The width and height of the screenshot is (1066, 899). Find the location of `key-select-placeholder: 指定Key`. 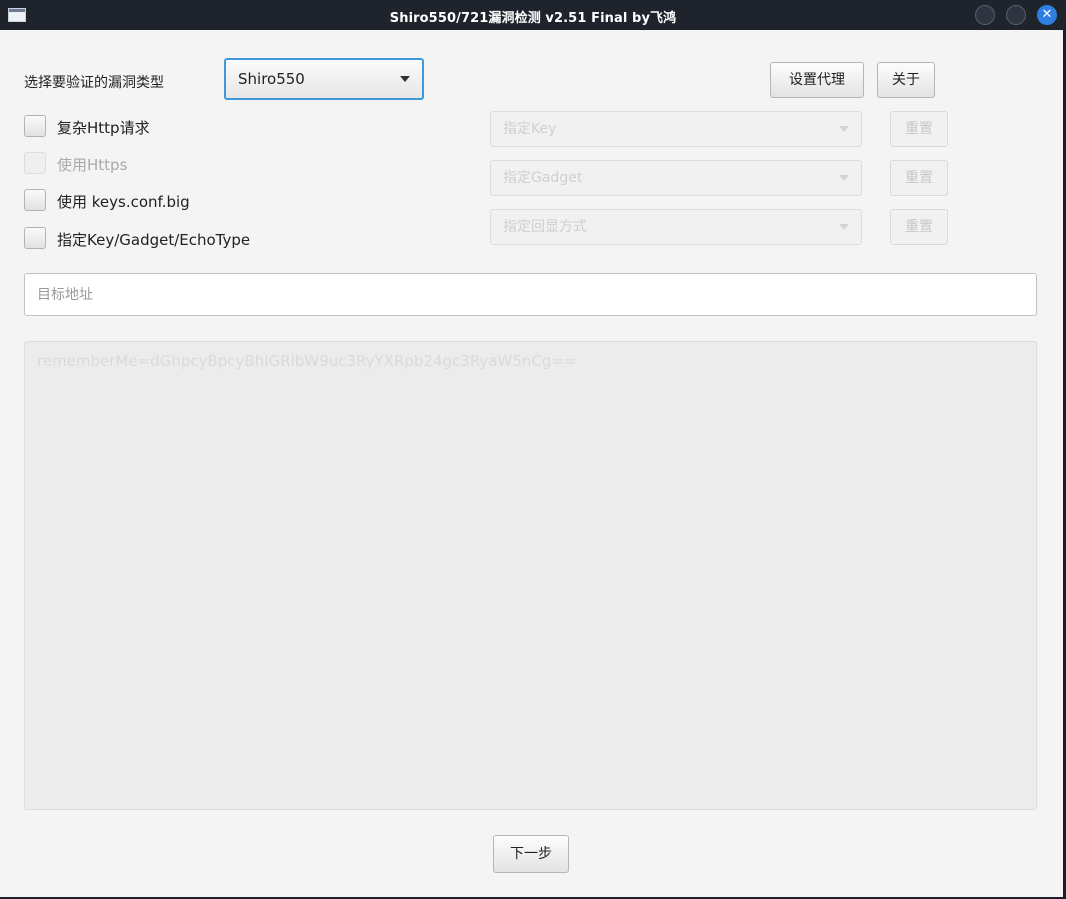

key-select-placeholder: 指定Key is located at coordinates (530, 129).